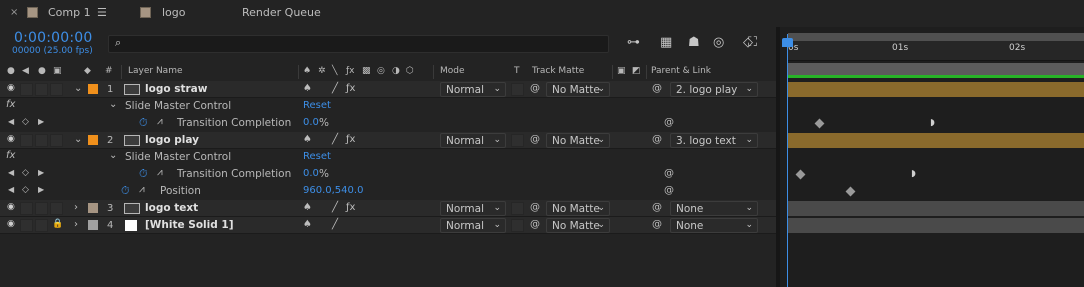 This screenshot has height=287, width=1084. What do you see at coordinates (41, 190) in the screenshot?
I see `next-keyframe-icon: ▶` at bounding box center [41, 190].